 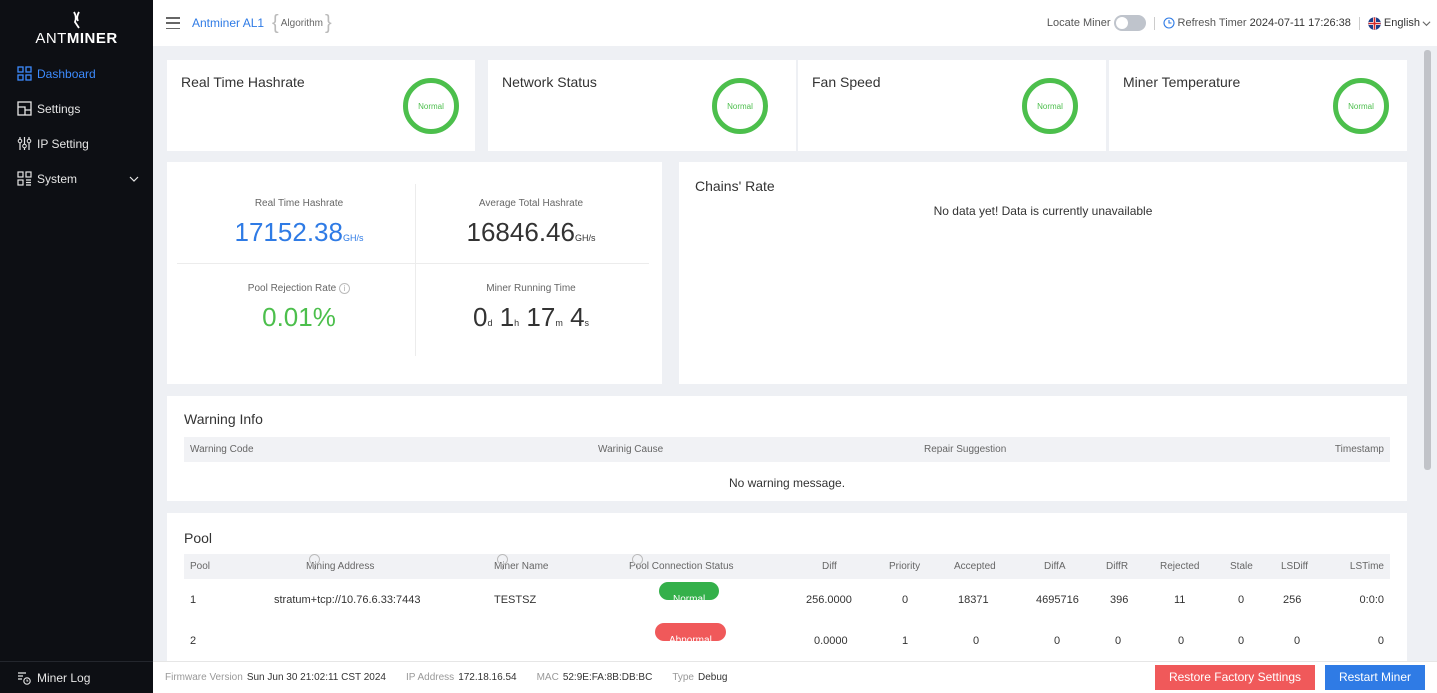 I want to click on realtime-hashrate-stat: Real Time Hashrate 17152.38GH/s, so click(x=299, y=223).